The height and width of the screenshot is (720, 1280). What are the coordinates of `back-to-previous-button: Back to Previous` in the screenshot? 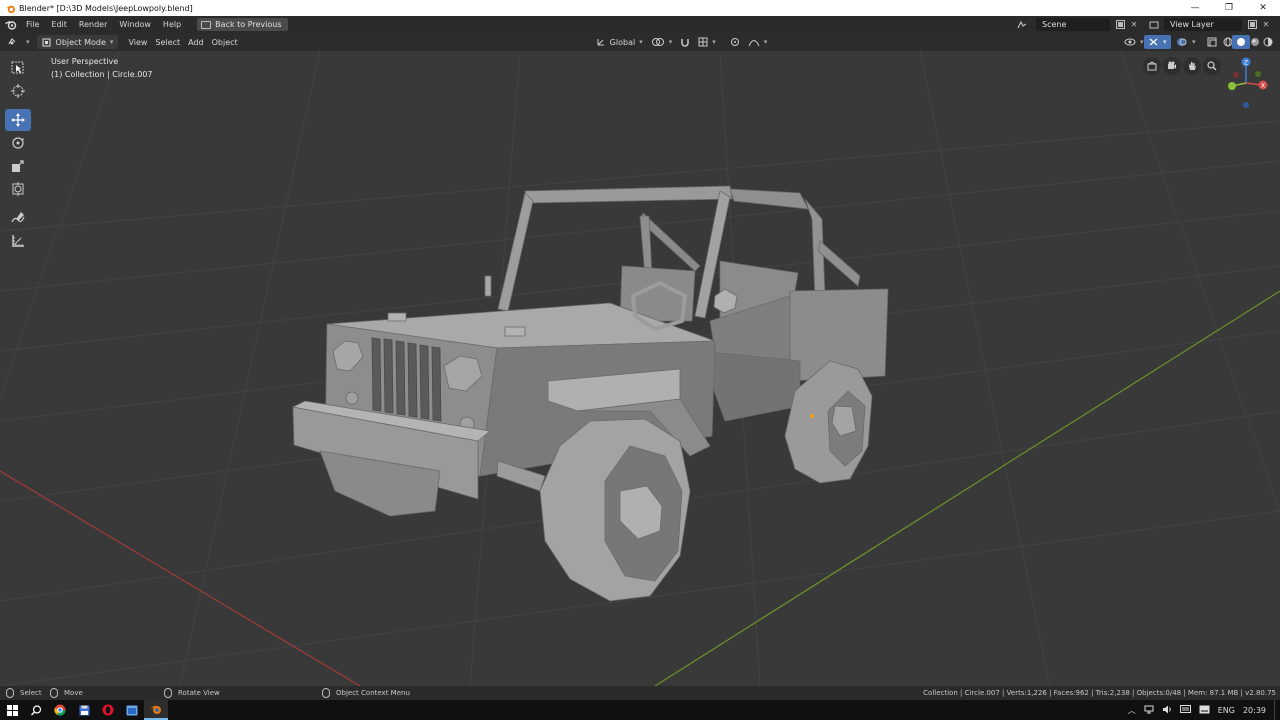 It's located at (242, 24).